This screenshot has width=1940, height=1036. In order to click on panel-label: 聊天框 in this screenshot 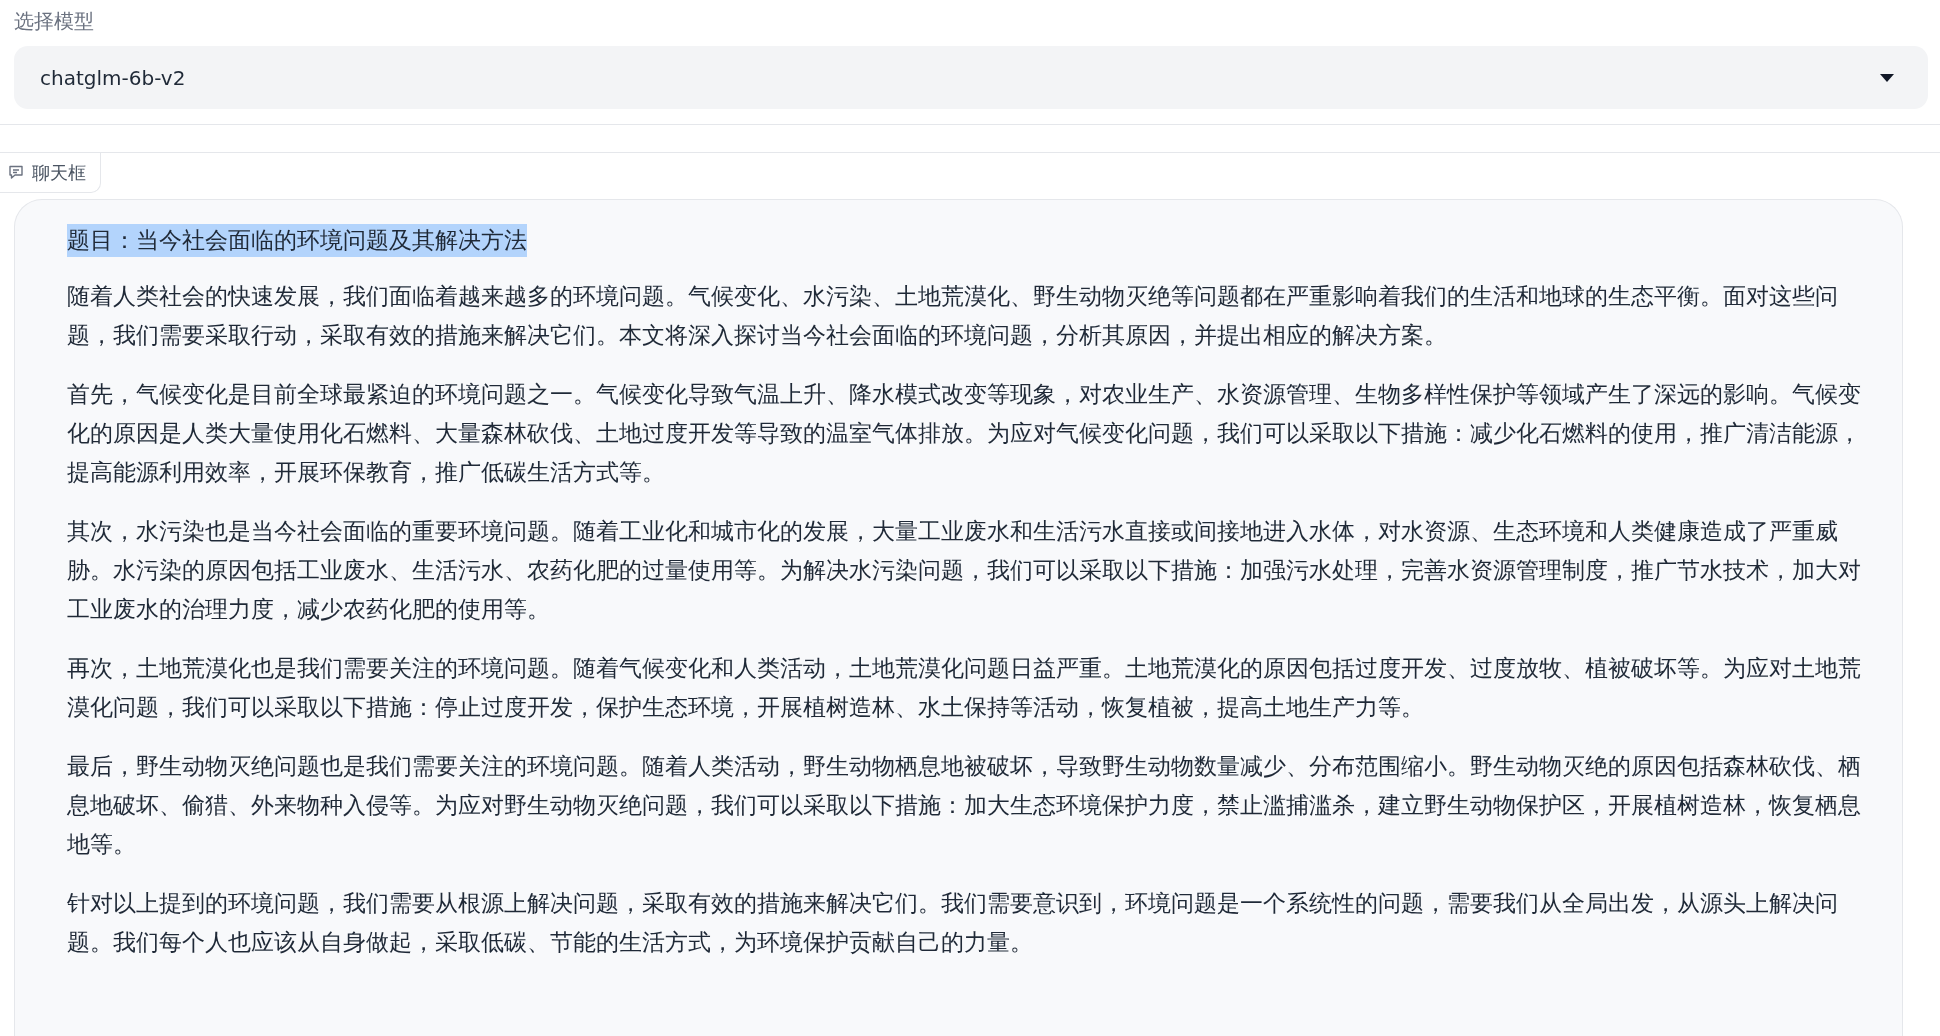, I will do `click(59, 173)`.